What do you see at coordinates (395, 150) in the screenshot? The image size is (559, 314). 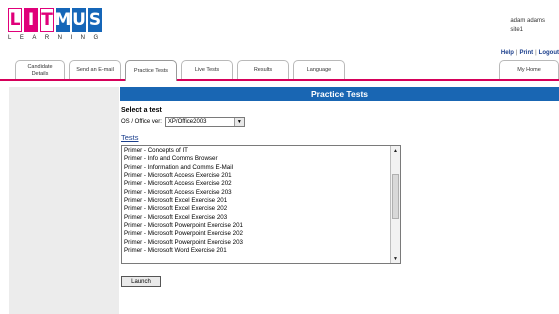 I see `scroll-up-icon: ▲` at bounding box center [395, 150].